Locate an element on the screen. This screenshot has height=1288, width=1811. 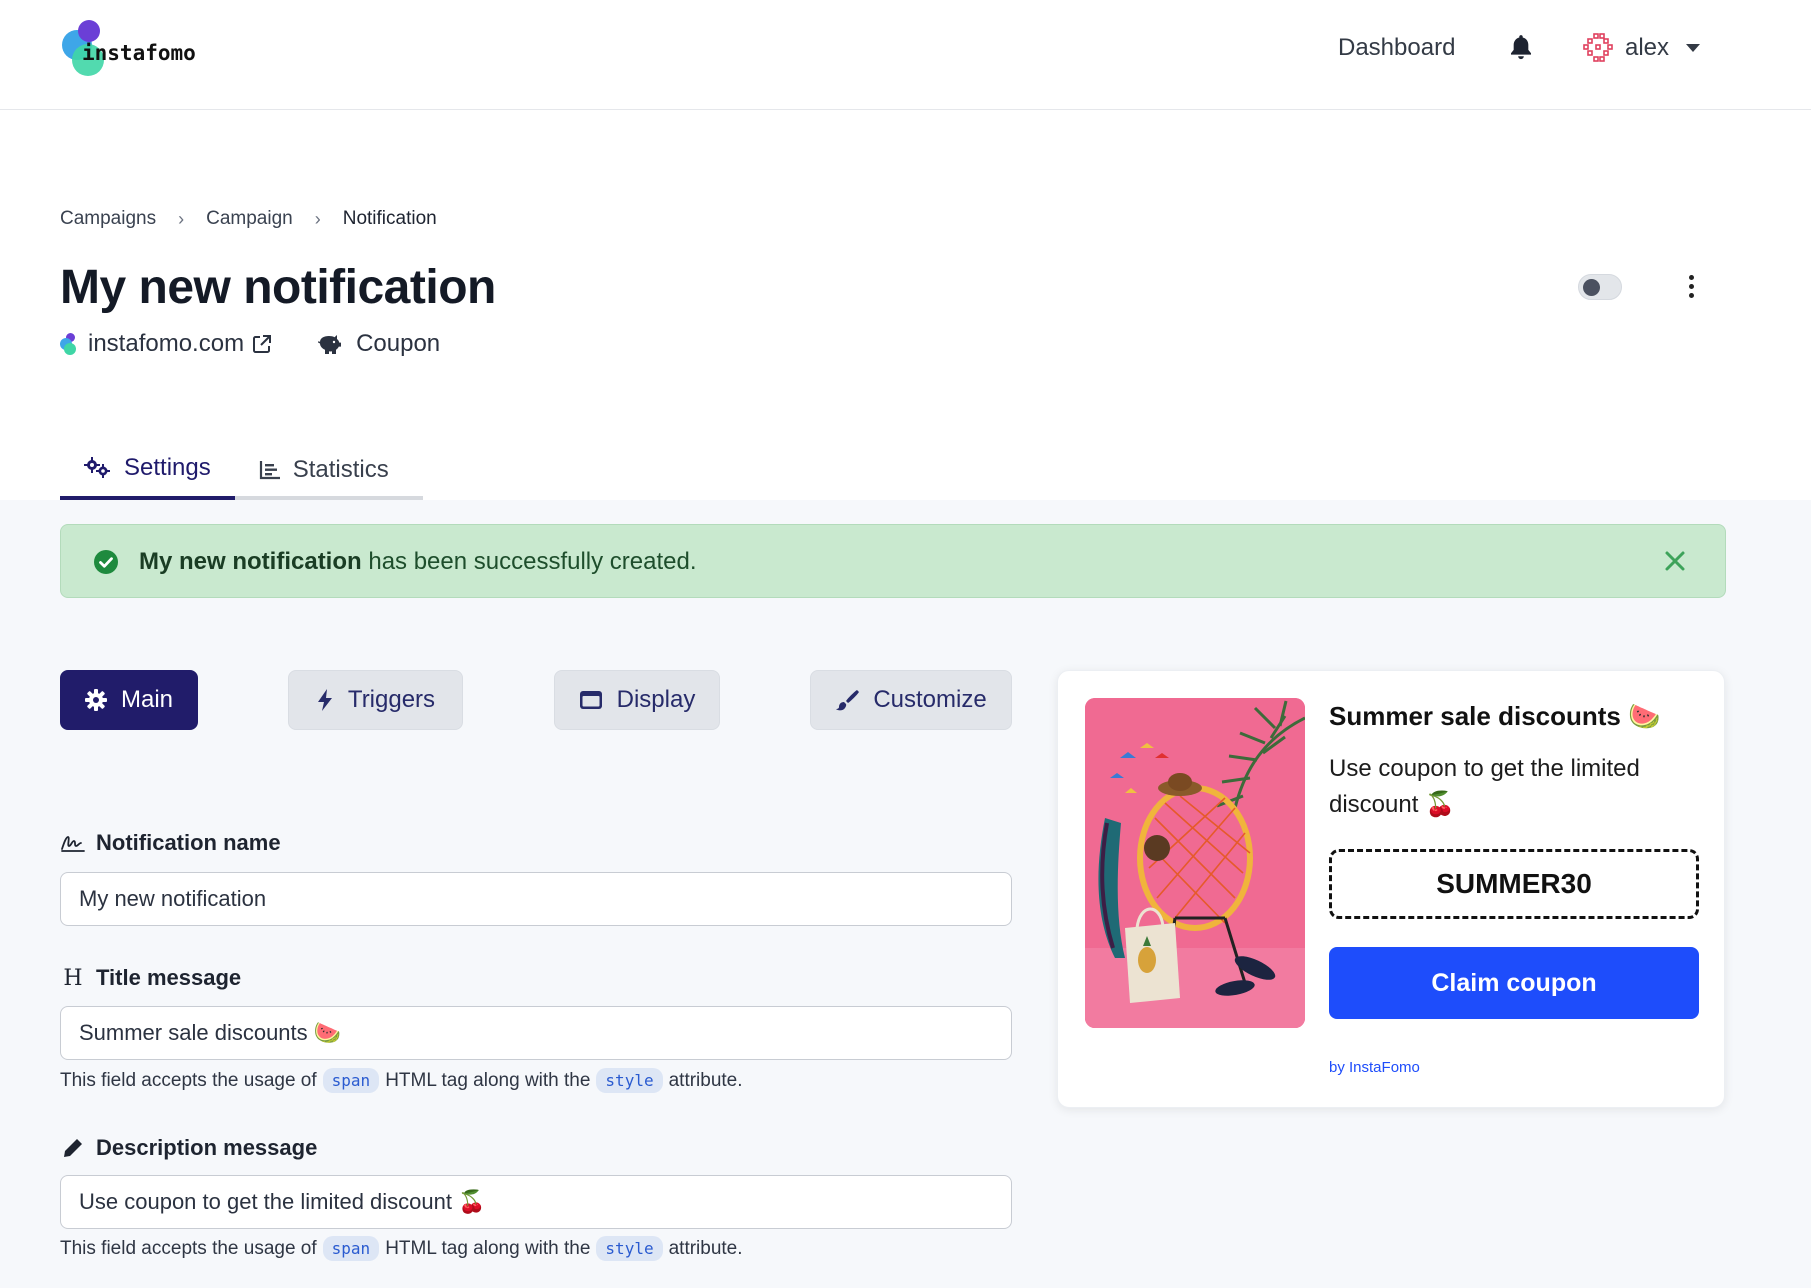
more-options-icon is located at coordinates (1691, 287).